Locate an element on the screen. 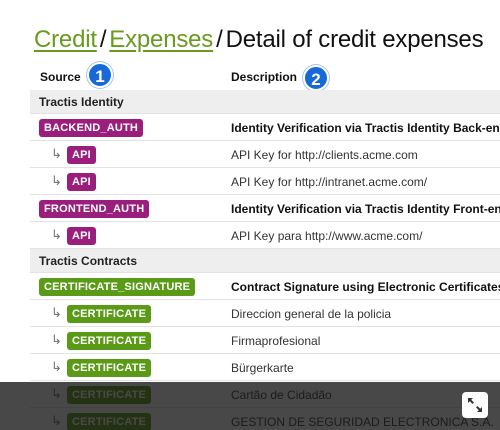 This screenshot has height=430, width=500. table-row: ↳ CERTIFICATE Firmaprofesional is located at coordinates (265, 340).